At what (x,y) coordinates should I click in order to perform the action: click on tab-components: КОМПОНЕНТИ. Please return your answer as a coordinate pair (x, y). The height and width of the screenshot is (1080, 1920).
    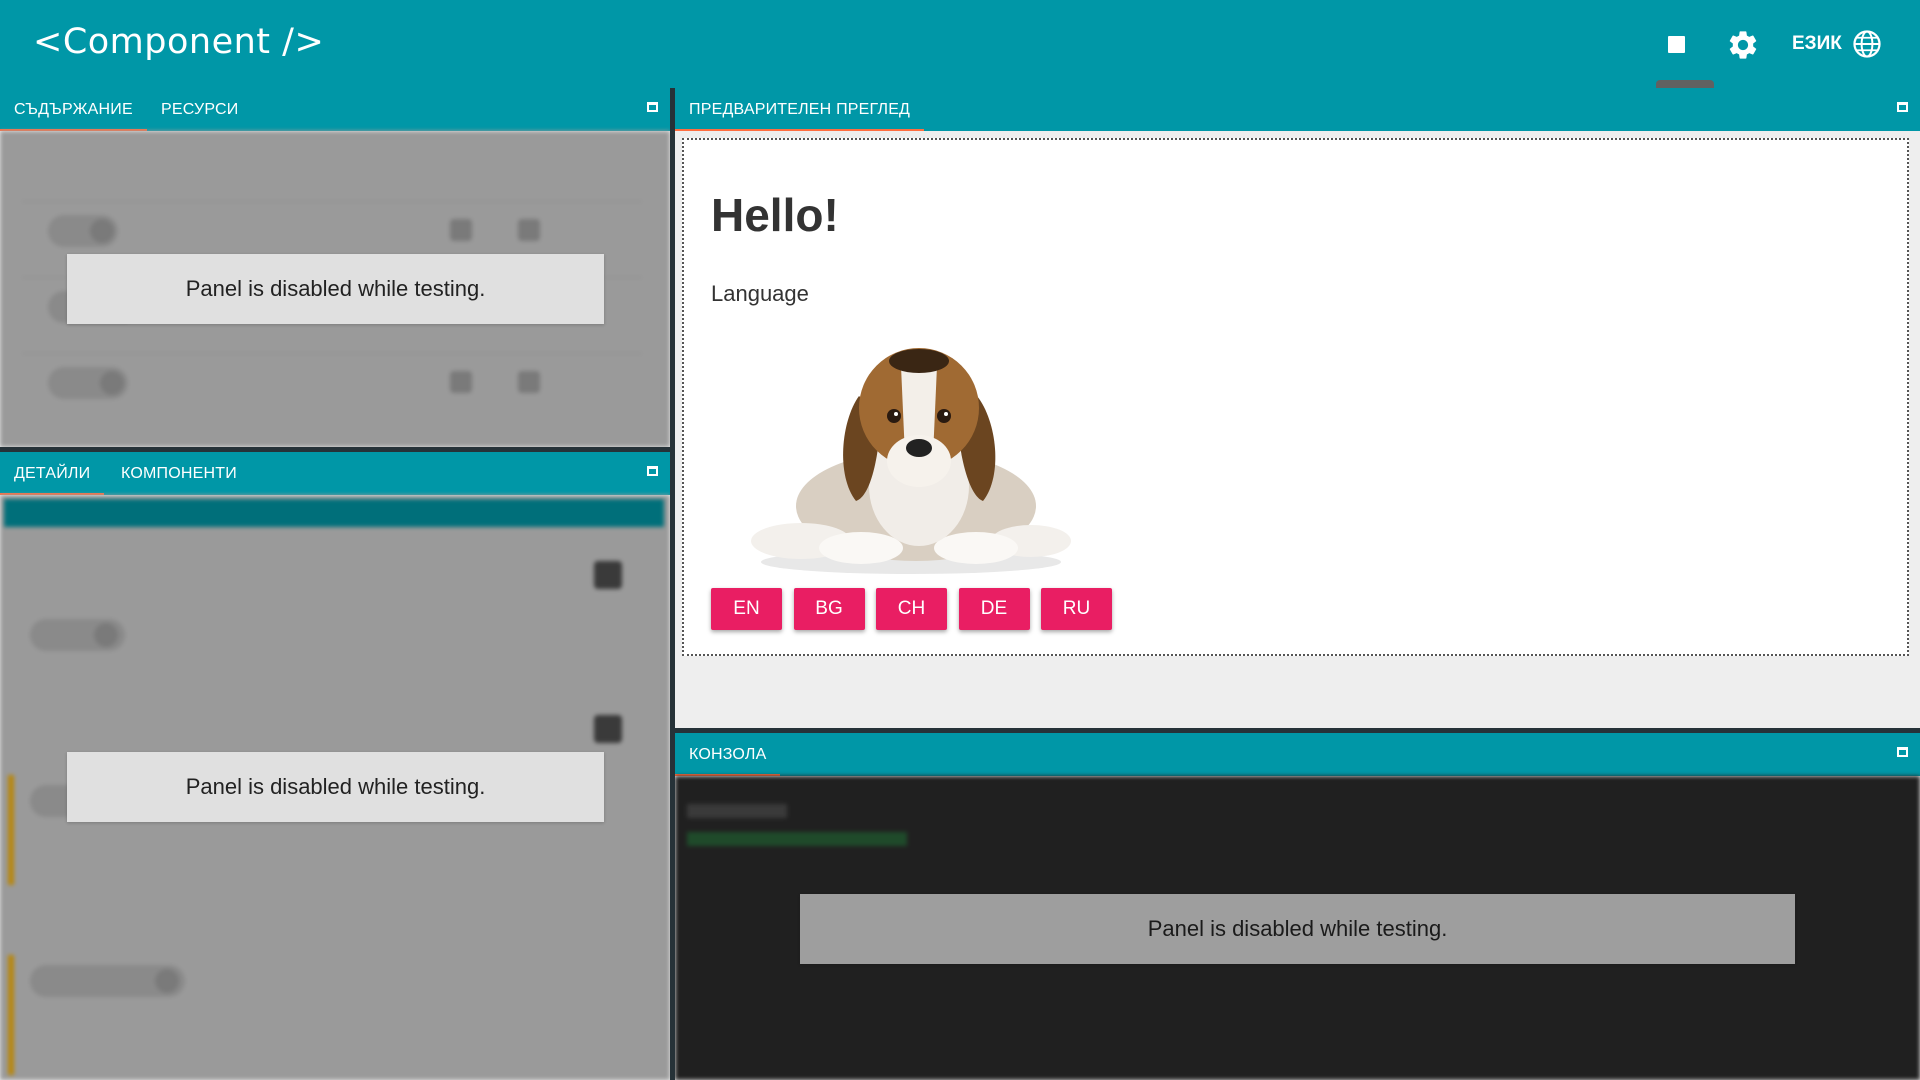
    Looking at the image, I should click on (179, 473).